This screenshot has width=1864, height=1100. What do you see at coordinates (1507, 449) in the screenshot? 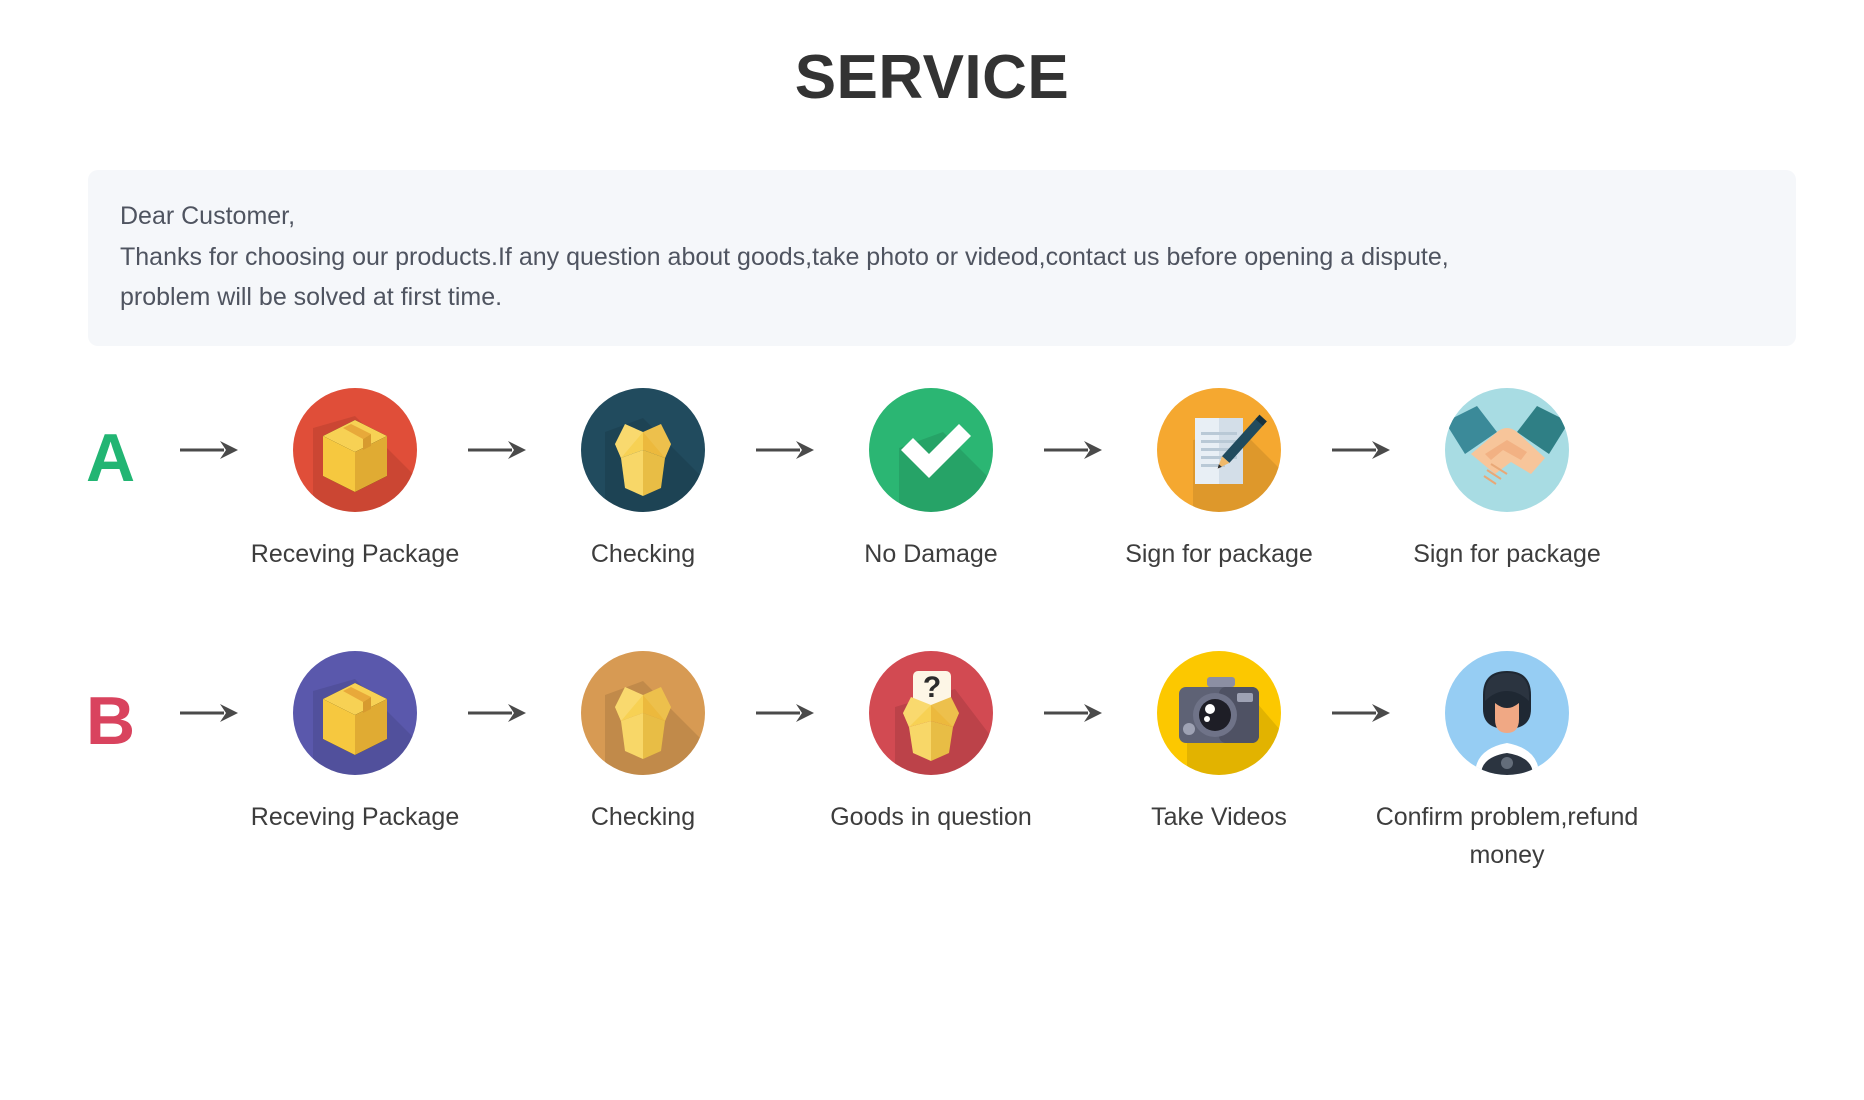
I see `handshake-icon` at bounding box center [1507, 449].